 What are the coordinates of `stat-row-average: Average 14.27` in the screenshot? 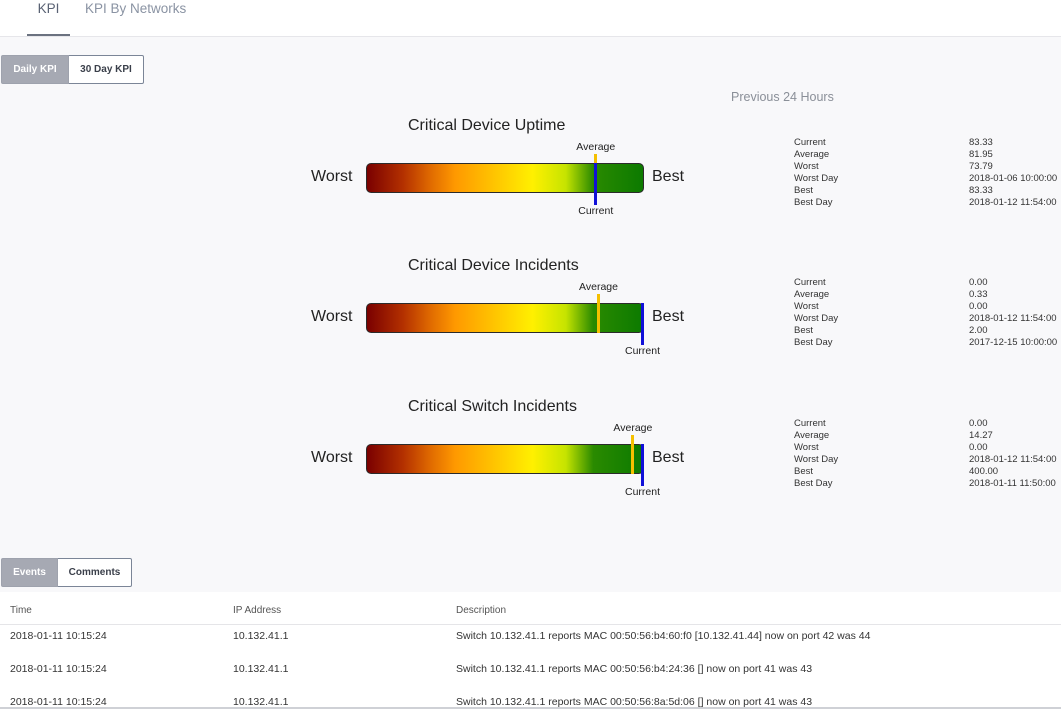 It's located at (927, 436).